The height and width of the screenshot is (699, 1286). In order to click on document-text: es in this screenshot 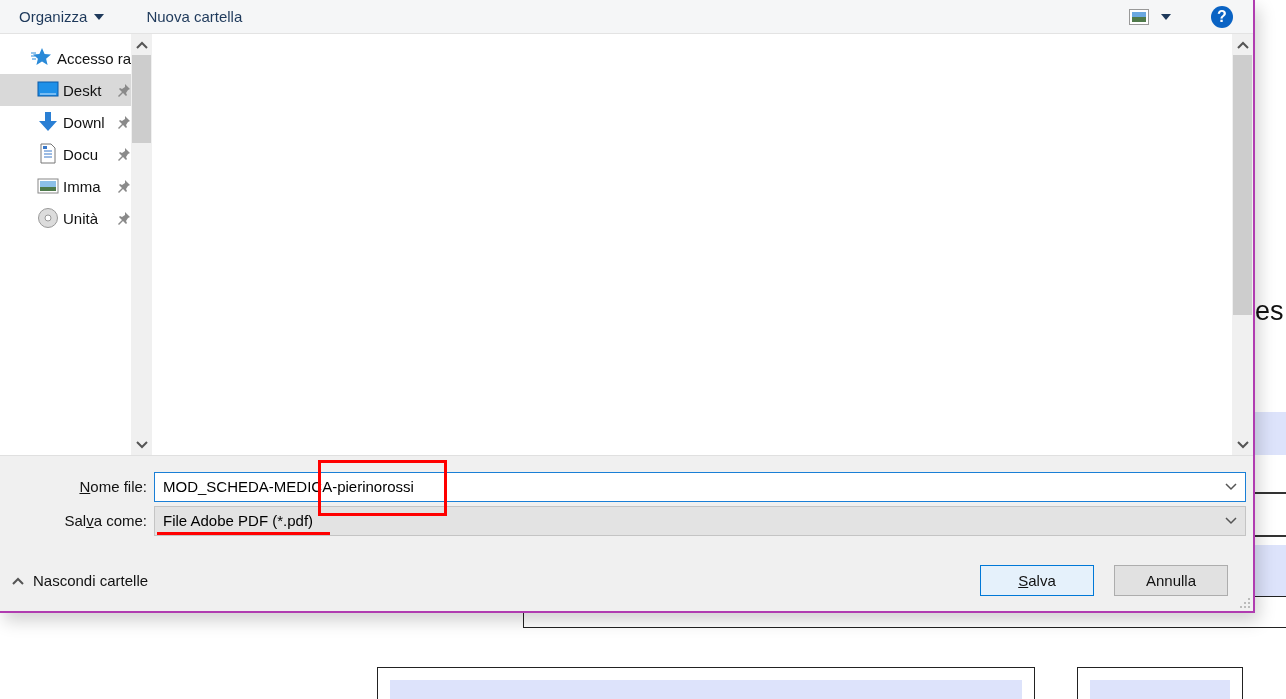, I will do `click(1269, 311)`.